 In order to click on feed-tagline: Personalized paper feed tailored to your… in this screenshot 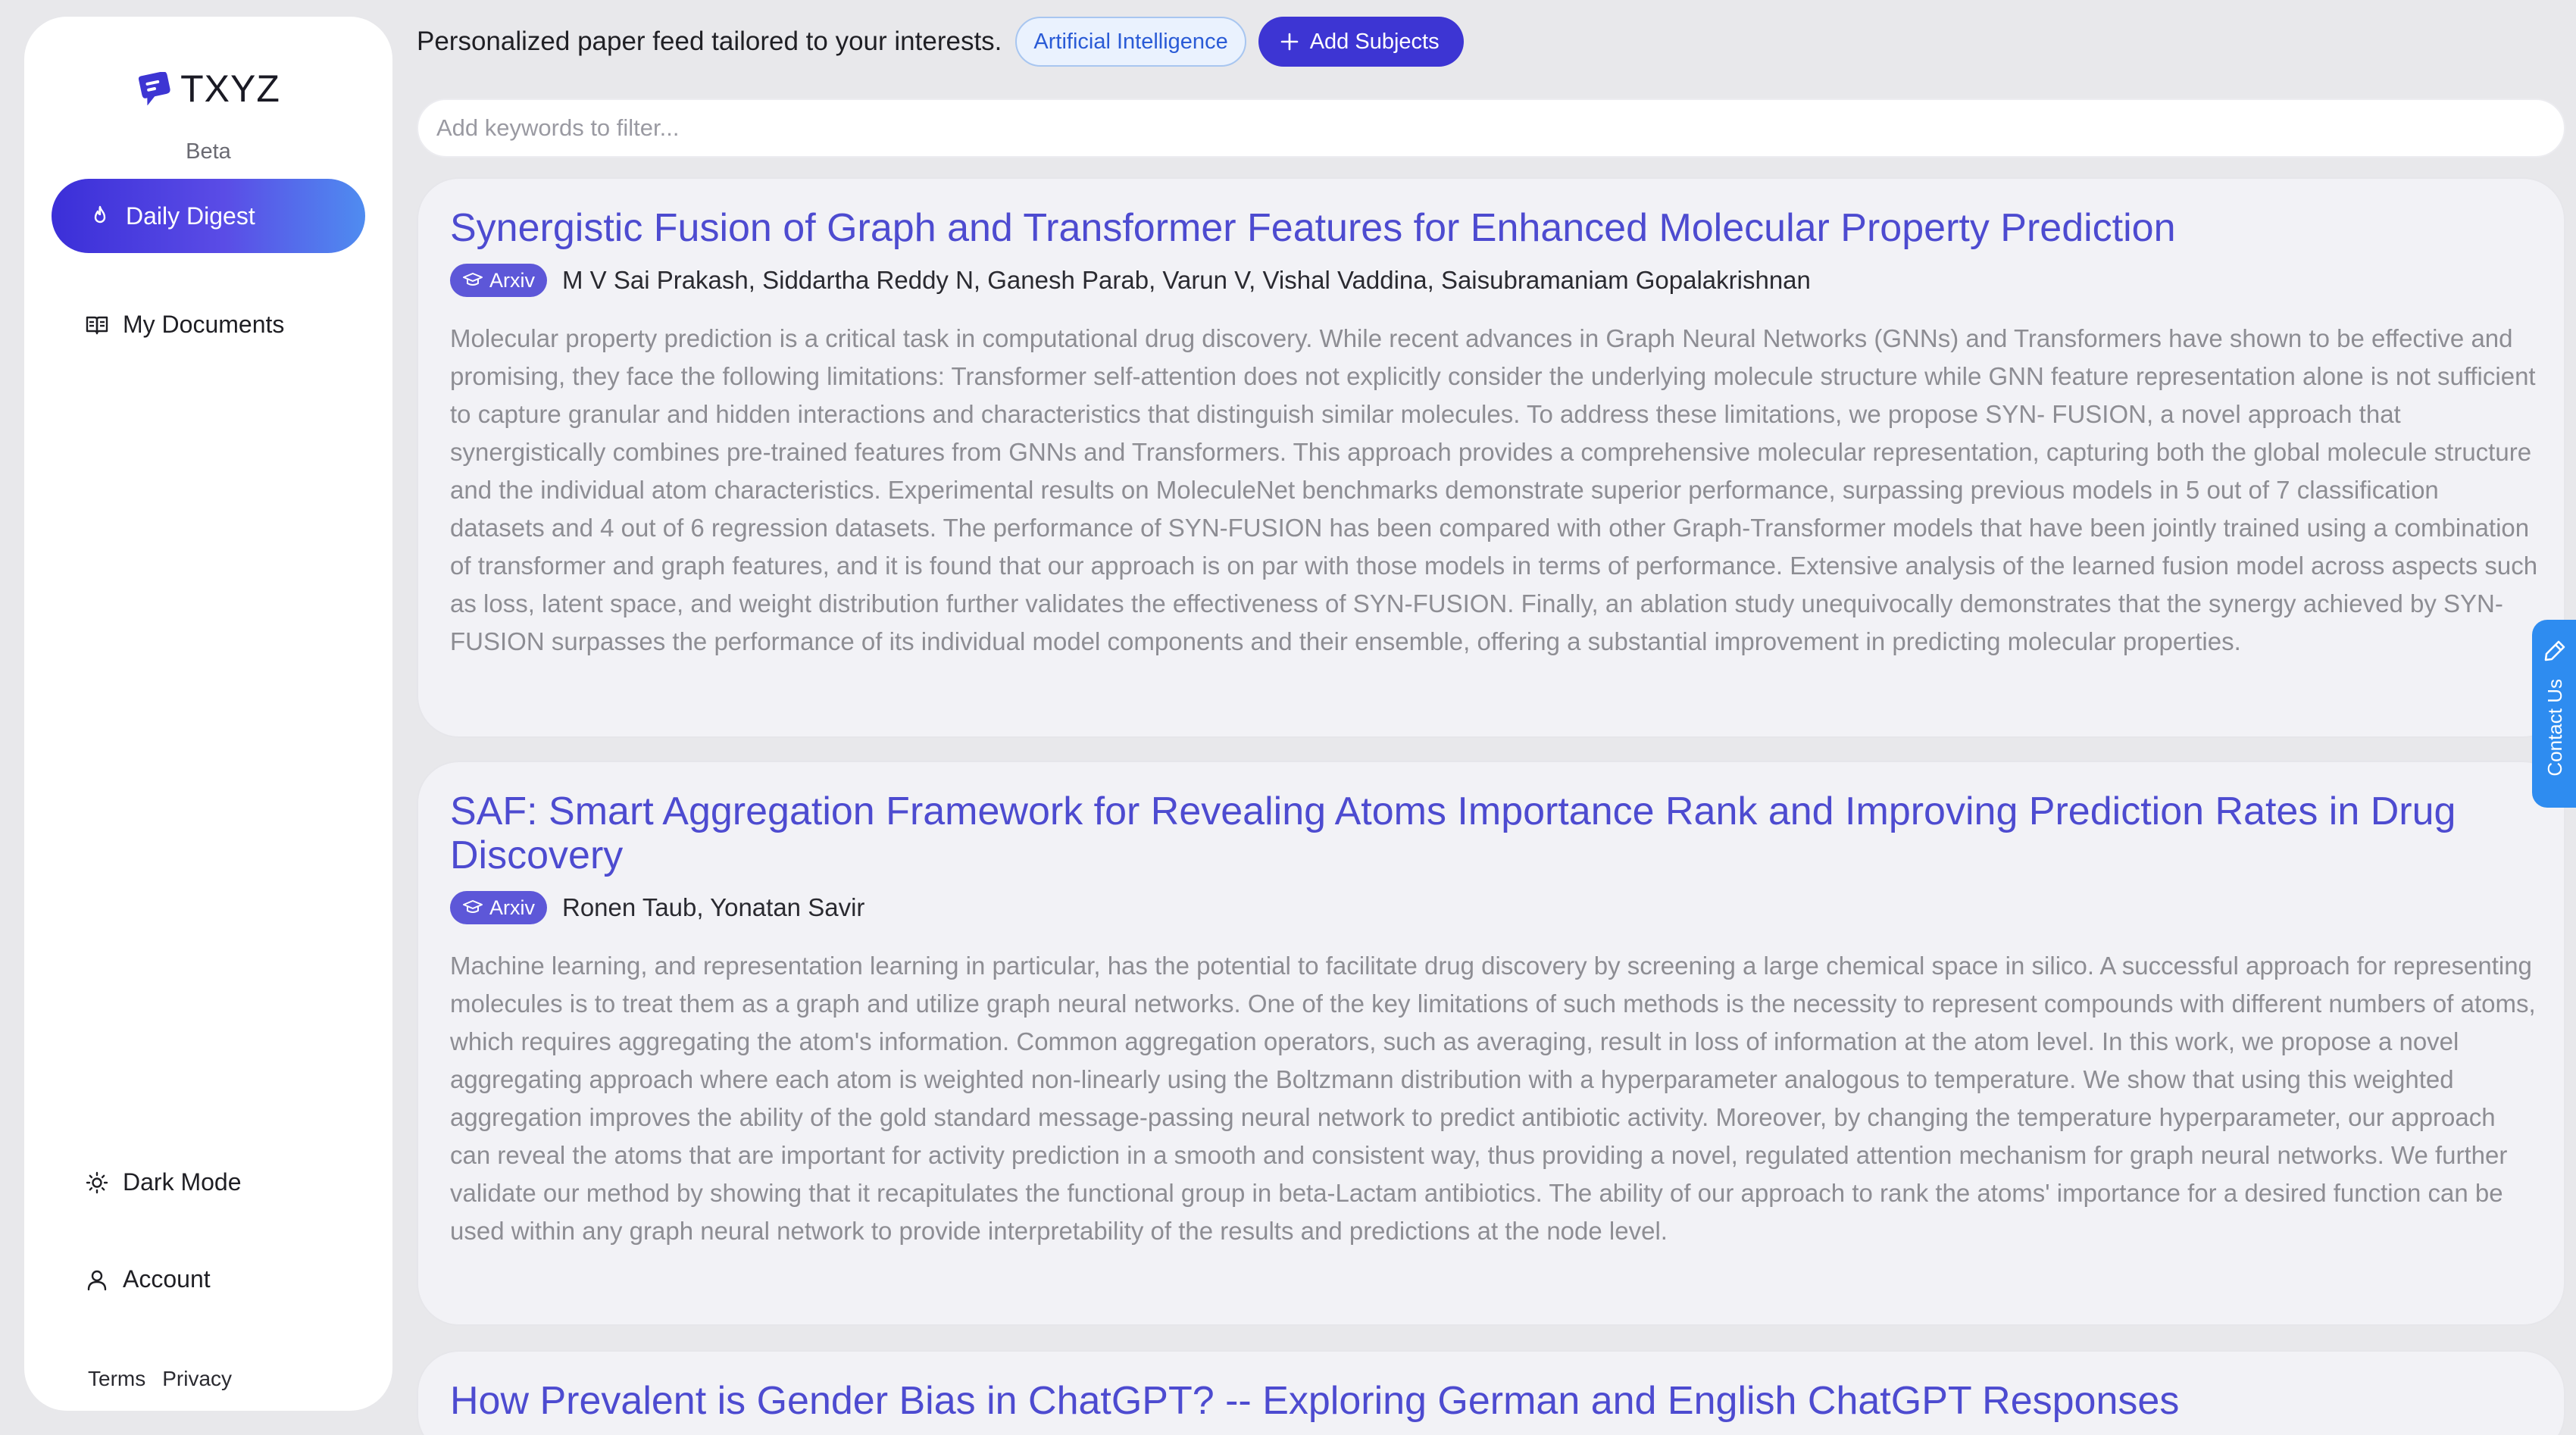, I will do `click(710, 41)`.